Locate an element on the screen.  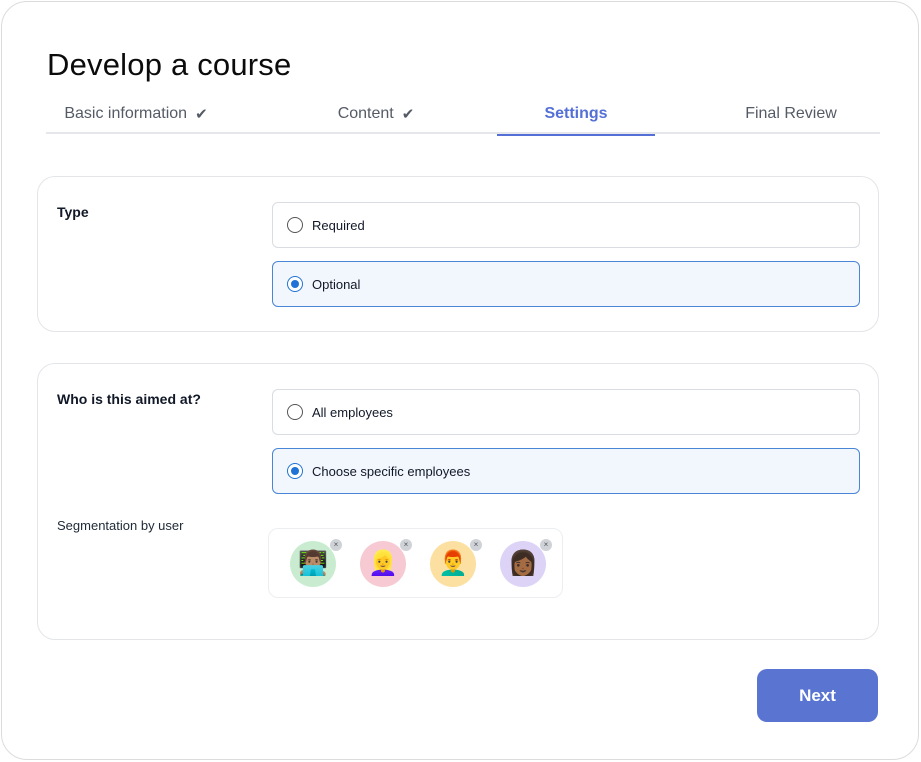
user-avatar: 👨🏽‍💻 × is located at coordinates (316, 563).